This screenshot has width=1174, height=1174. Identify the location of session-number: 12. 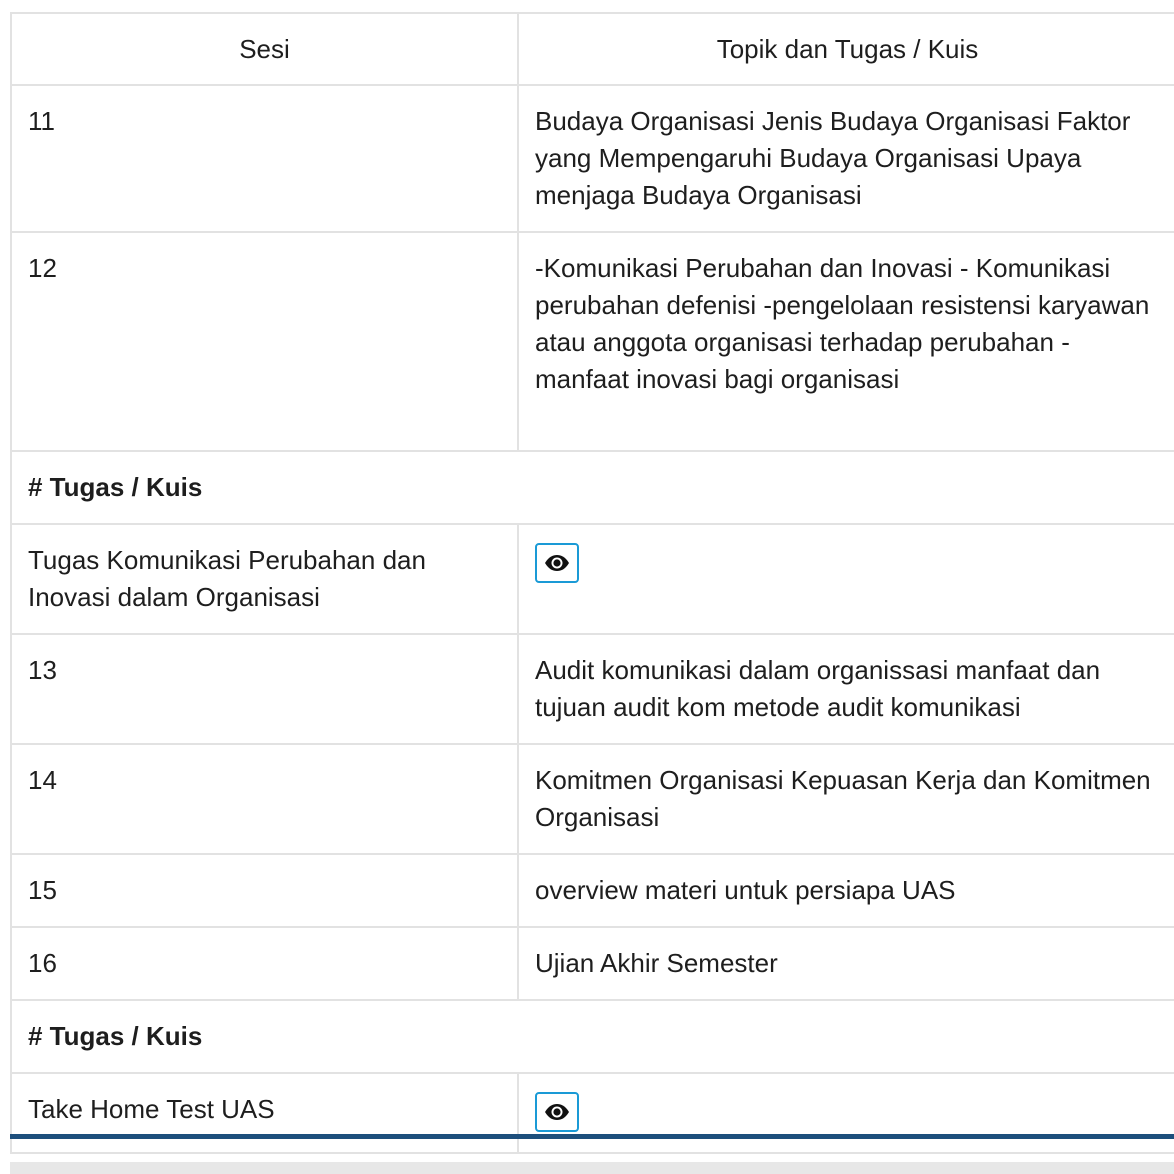
(265, 342).